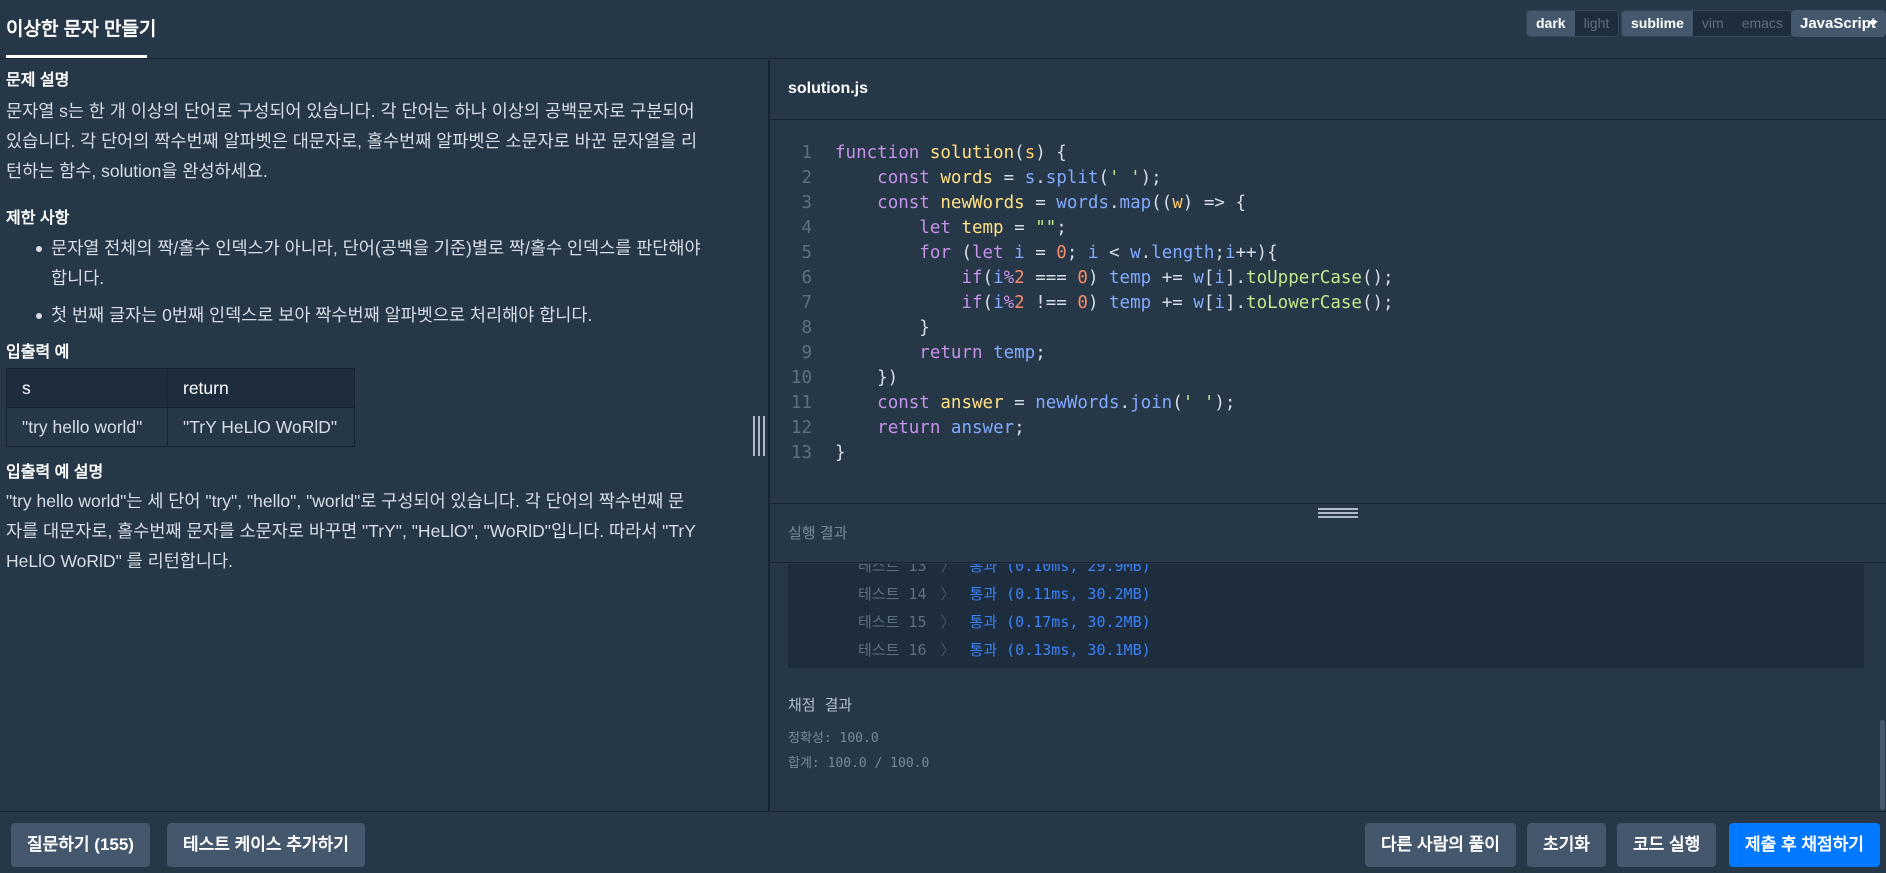  I want to click on table-header-cell: s, so click(87, 388).